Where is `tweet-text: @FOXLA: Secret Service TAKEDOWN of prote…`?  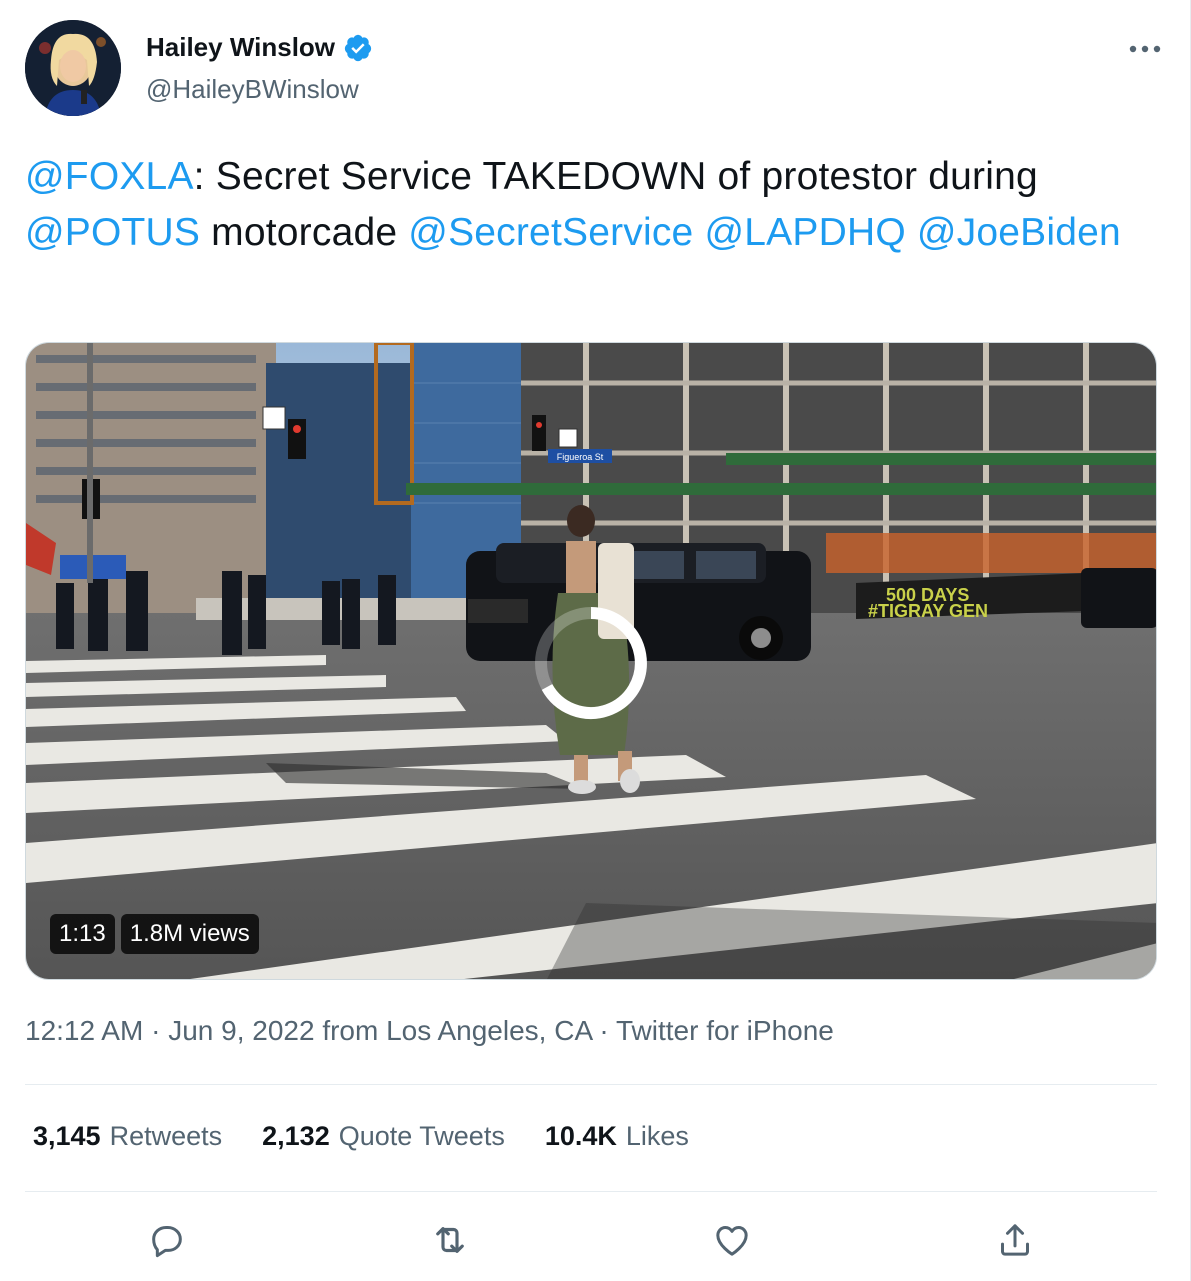
tweet-text: @FOXLA: Secret Service TAKEDOWN of prote… is located at coordinates (595, 205).